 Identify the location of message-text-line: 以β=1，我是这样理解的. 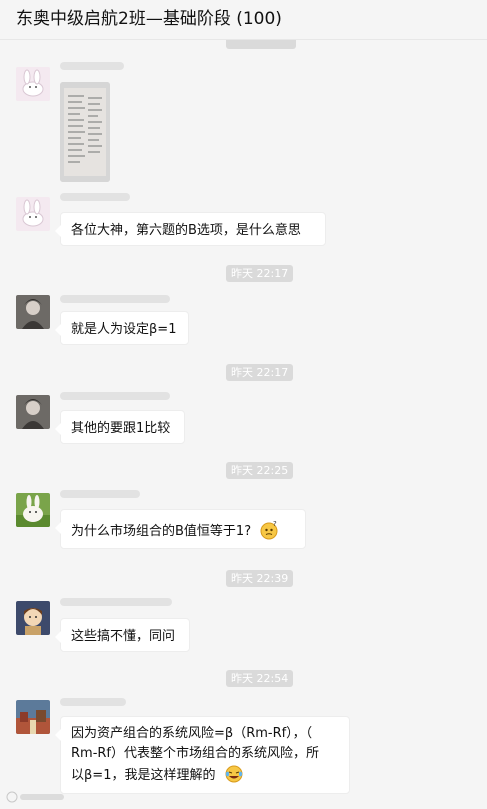
(143, 775).